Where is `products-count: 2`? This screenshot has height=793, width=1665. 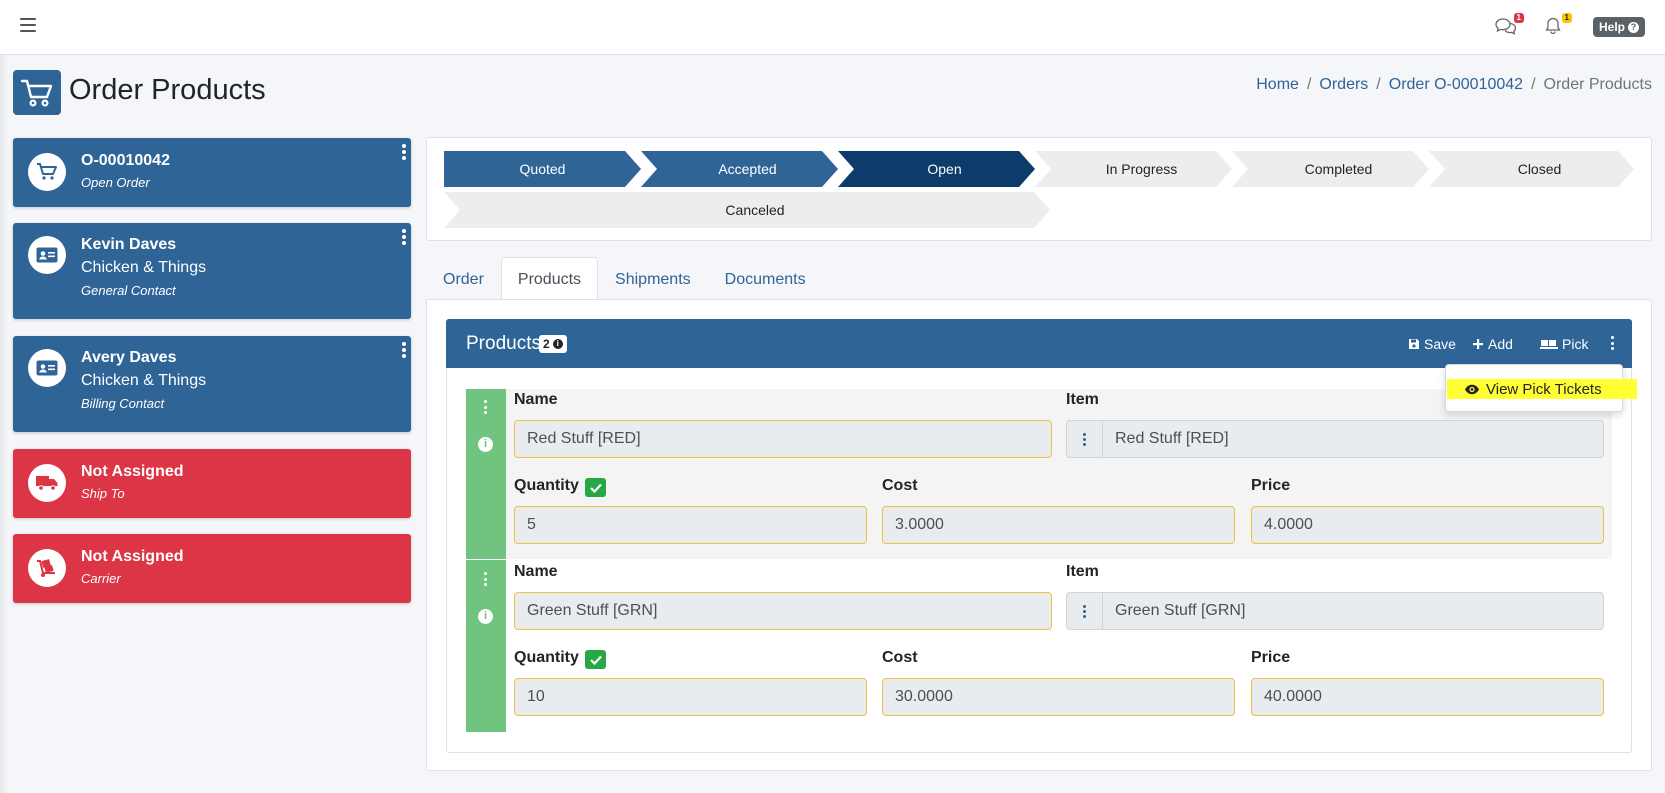
products-count: 2 is located at coordinates (546, 344).